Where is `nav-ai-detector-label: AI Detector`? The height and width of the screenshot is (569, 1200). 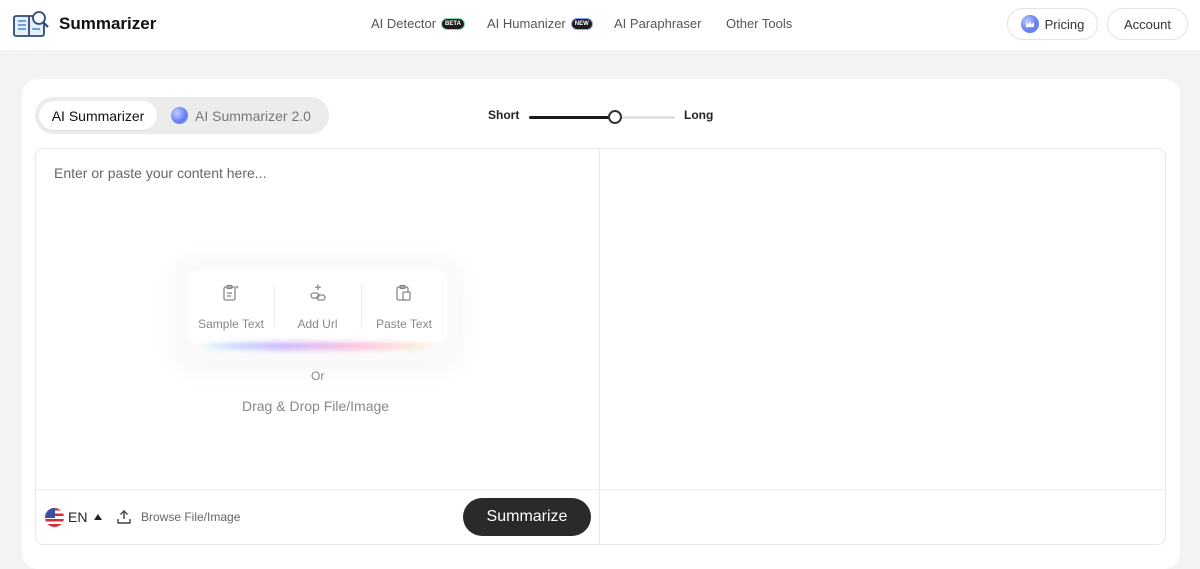
nav-ai-detector-label: AI Detector is located at coordinates (404, 23).